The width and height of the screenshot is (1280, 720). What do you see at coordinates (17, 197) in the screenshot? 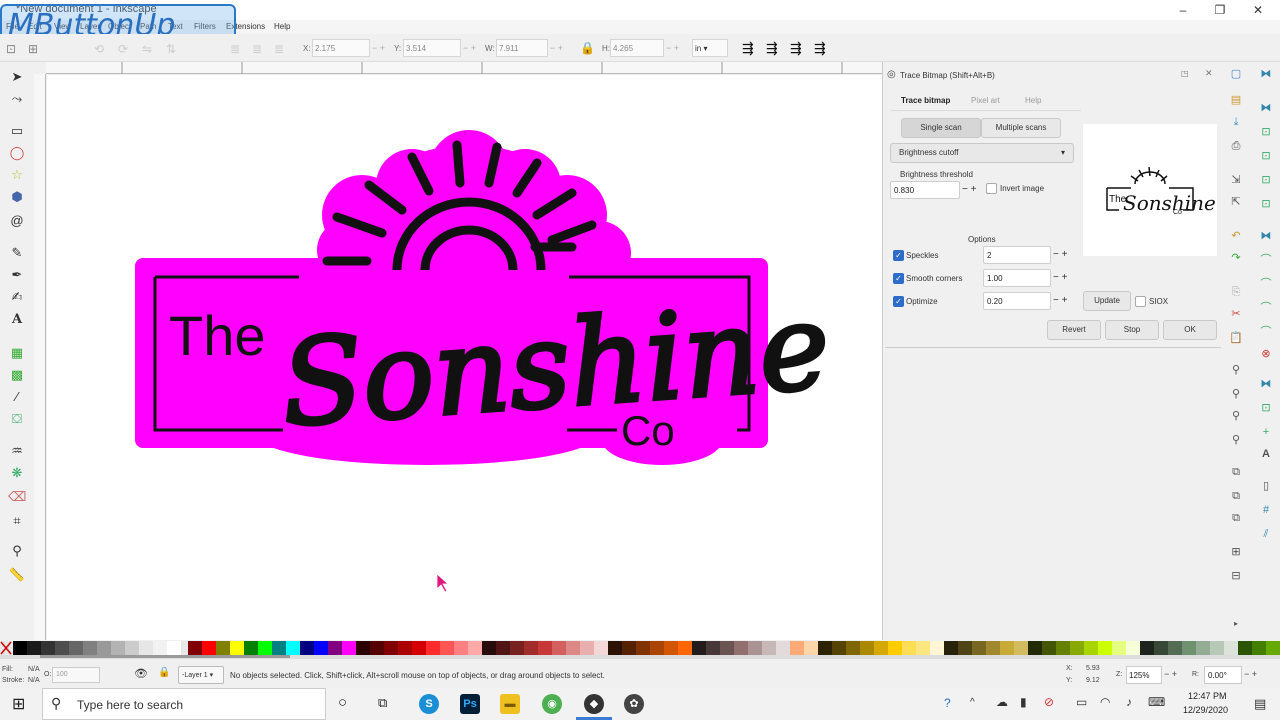
I see `3dbox-tool-icon: ⬢` at bounding box center [17, 197].